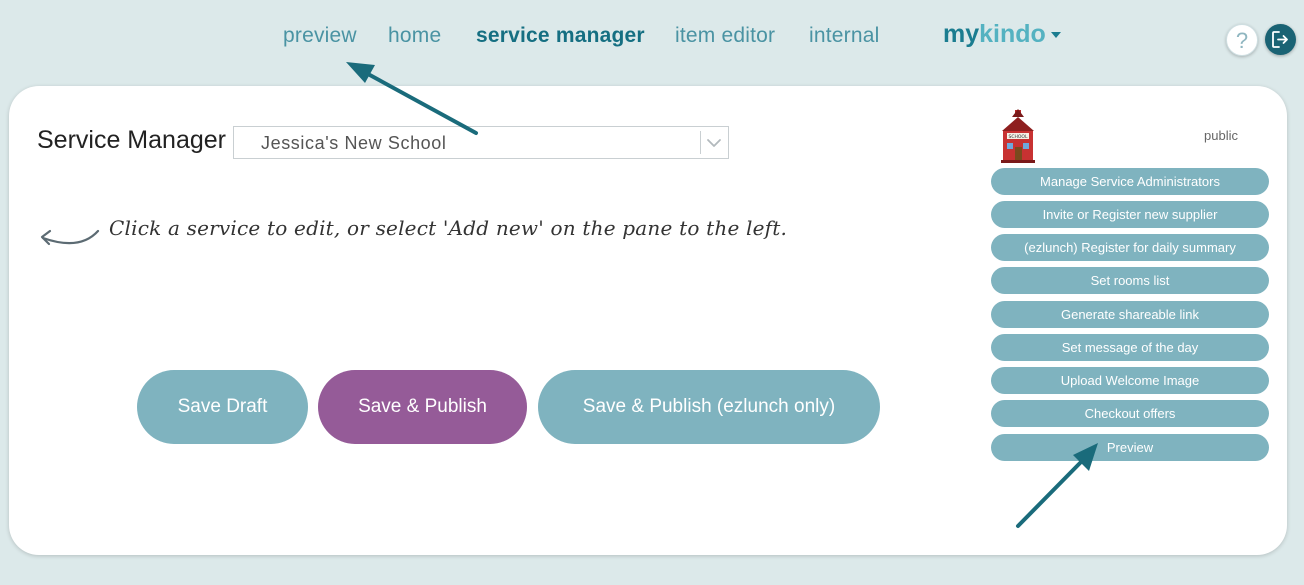 The width and height of the screenshot is (1304, 585). I want to click on nav-home: home, so click(414, 36).